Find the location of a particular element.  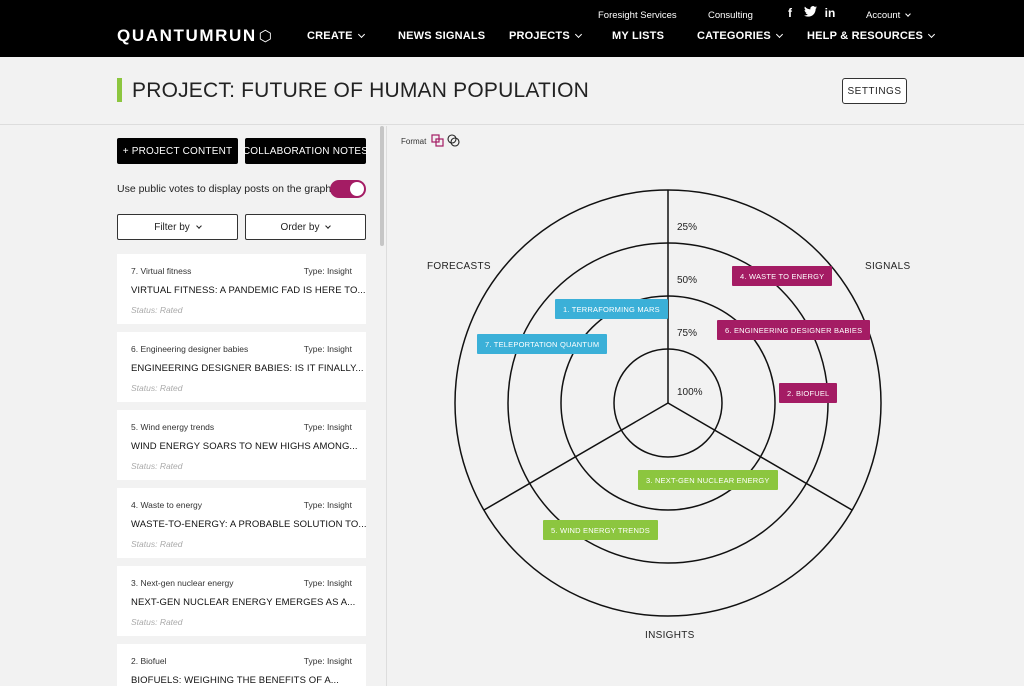

logo-cube-icon: ⬡ is located at coordinates (266, 36).